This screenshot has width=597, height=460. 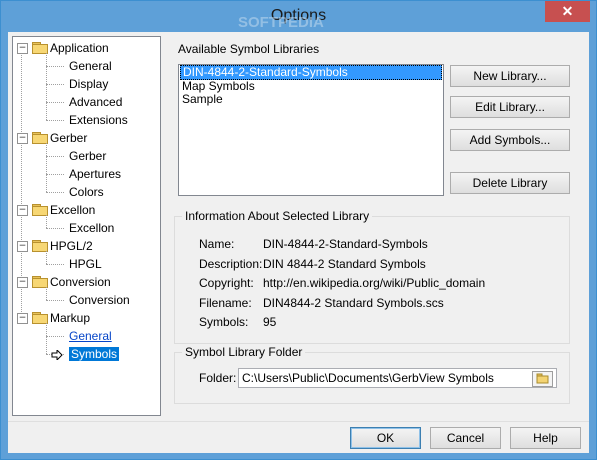 I want to click on info-field-value: DIN4844-2 Standard Symbols.scs, so click(x=353, y=302).